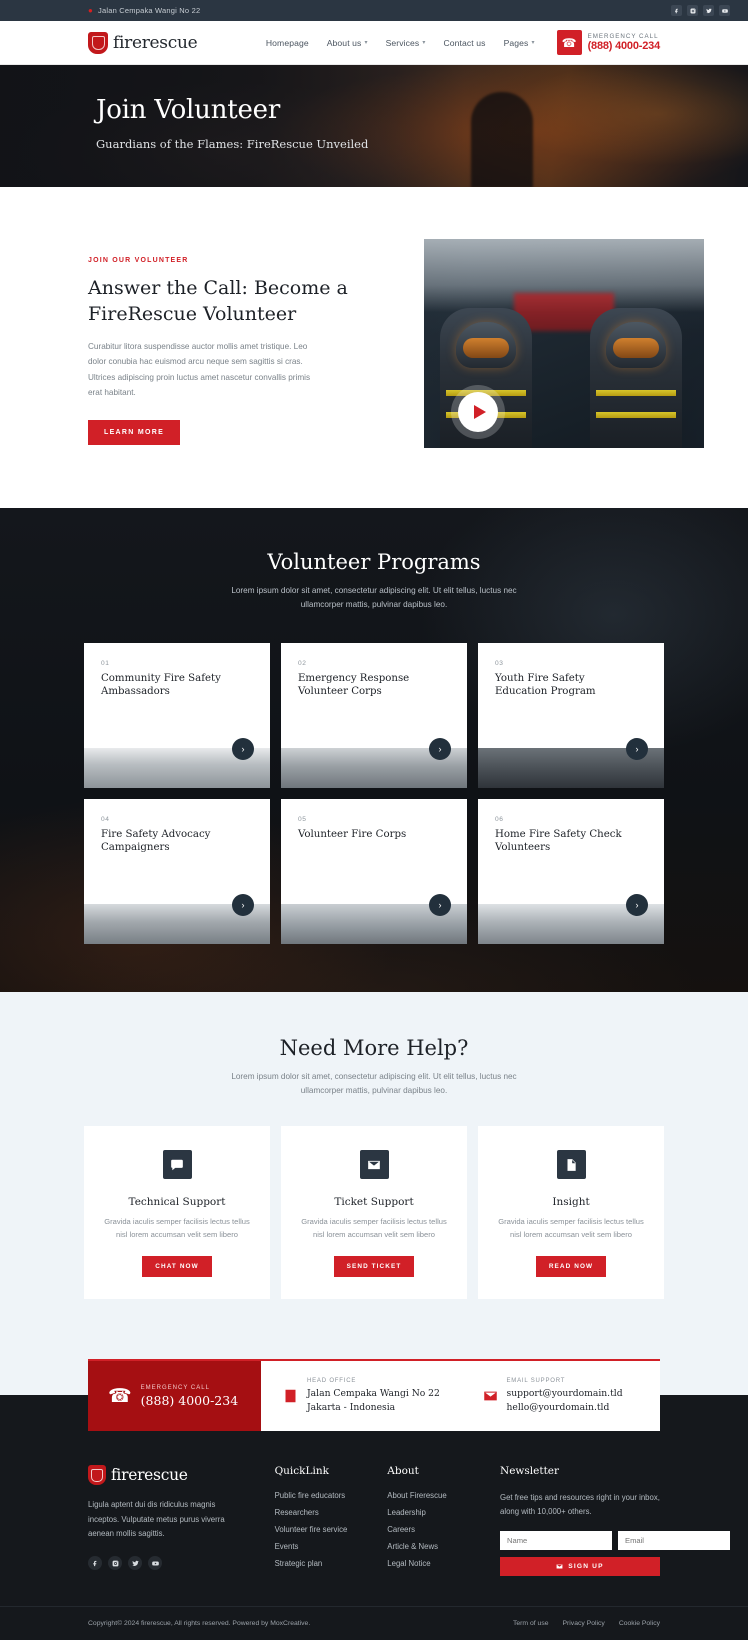 This screenshot has height=1640, width=748. I want to click on shield-logo-icon, so click(97, 1475).